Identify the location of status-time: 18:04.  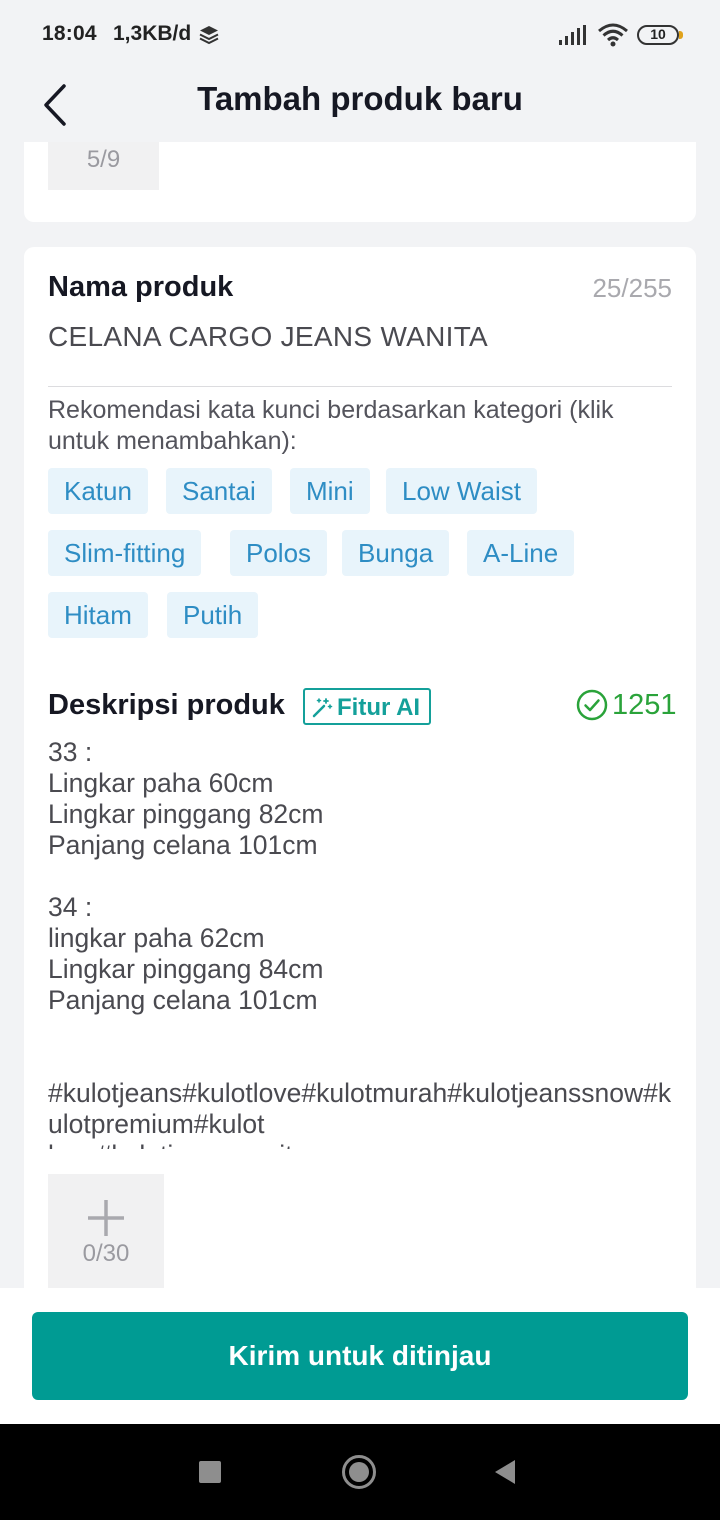
(69, 33).